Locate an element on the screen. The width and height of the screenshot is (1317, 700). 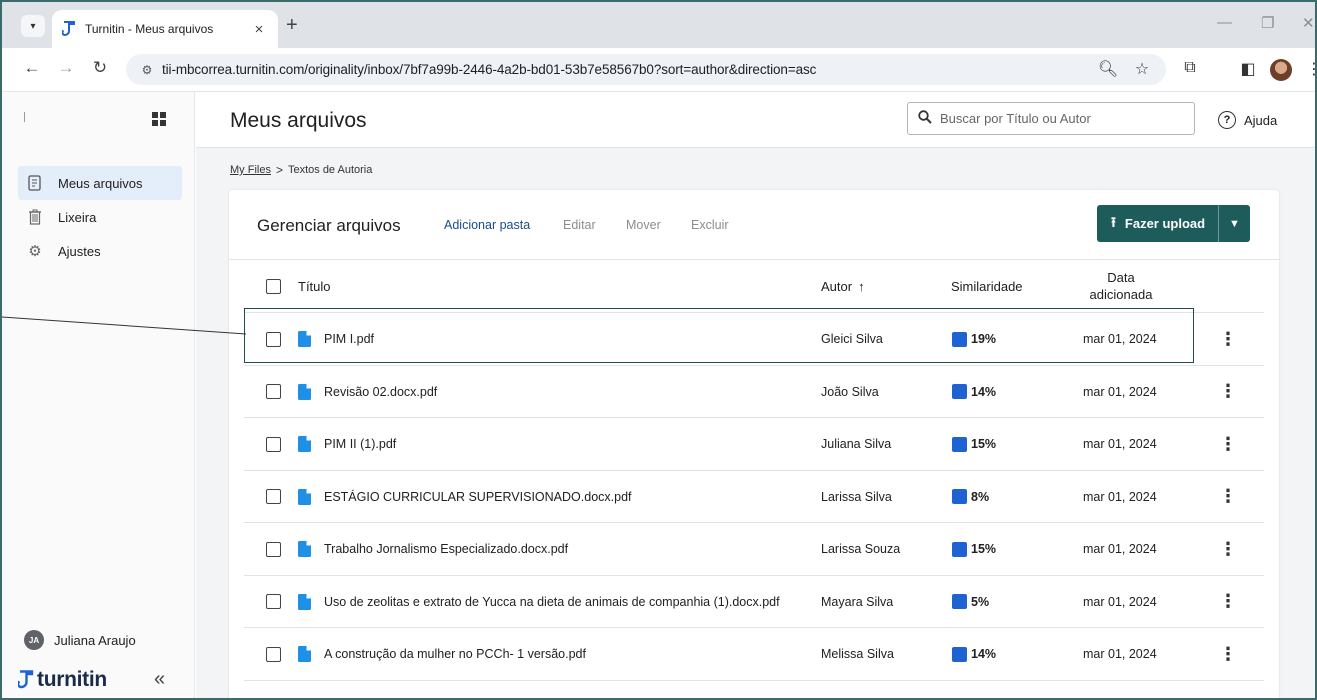
file-title-cell: Revisão 02.docx.pdf is located at coordinates (367, 392).